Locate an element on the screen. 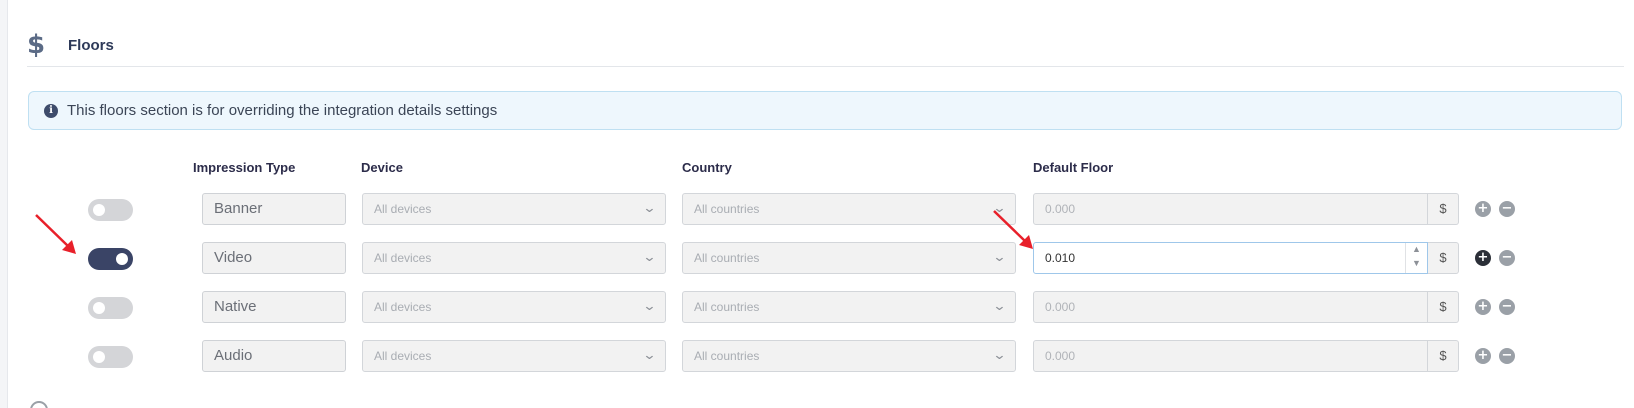  impression-type-field: Audio is located at coordinates (274, 356).